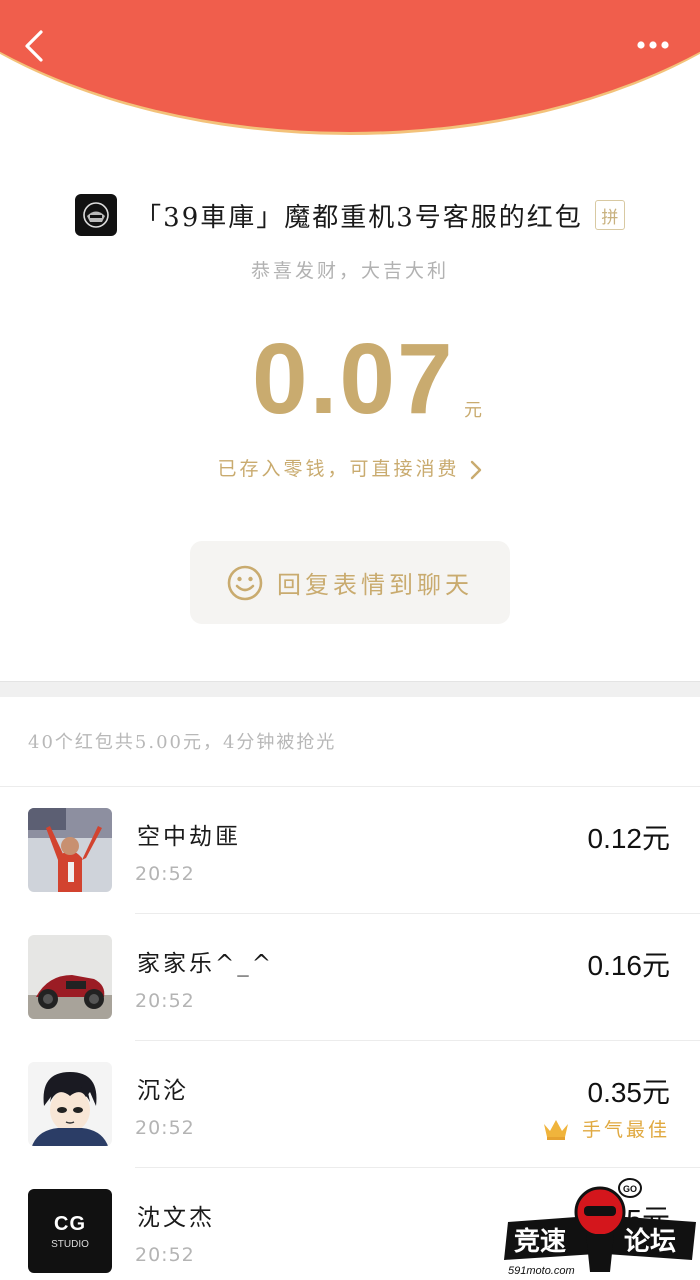 The image size is (700, 1280). I want to click on best-luck-label: 手气最佳, so click(625, 1130).